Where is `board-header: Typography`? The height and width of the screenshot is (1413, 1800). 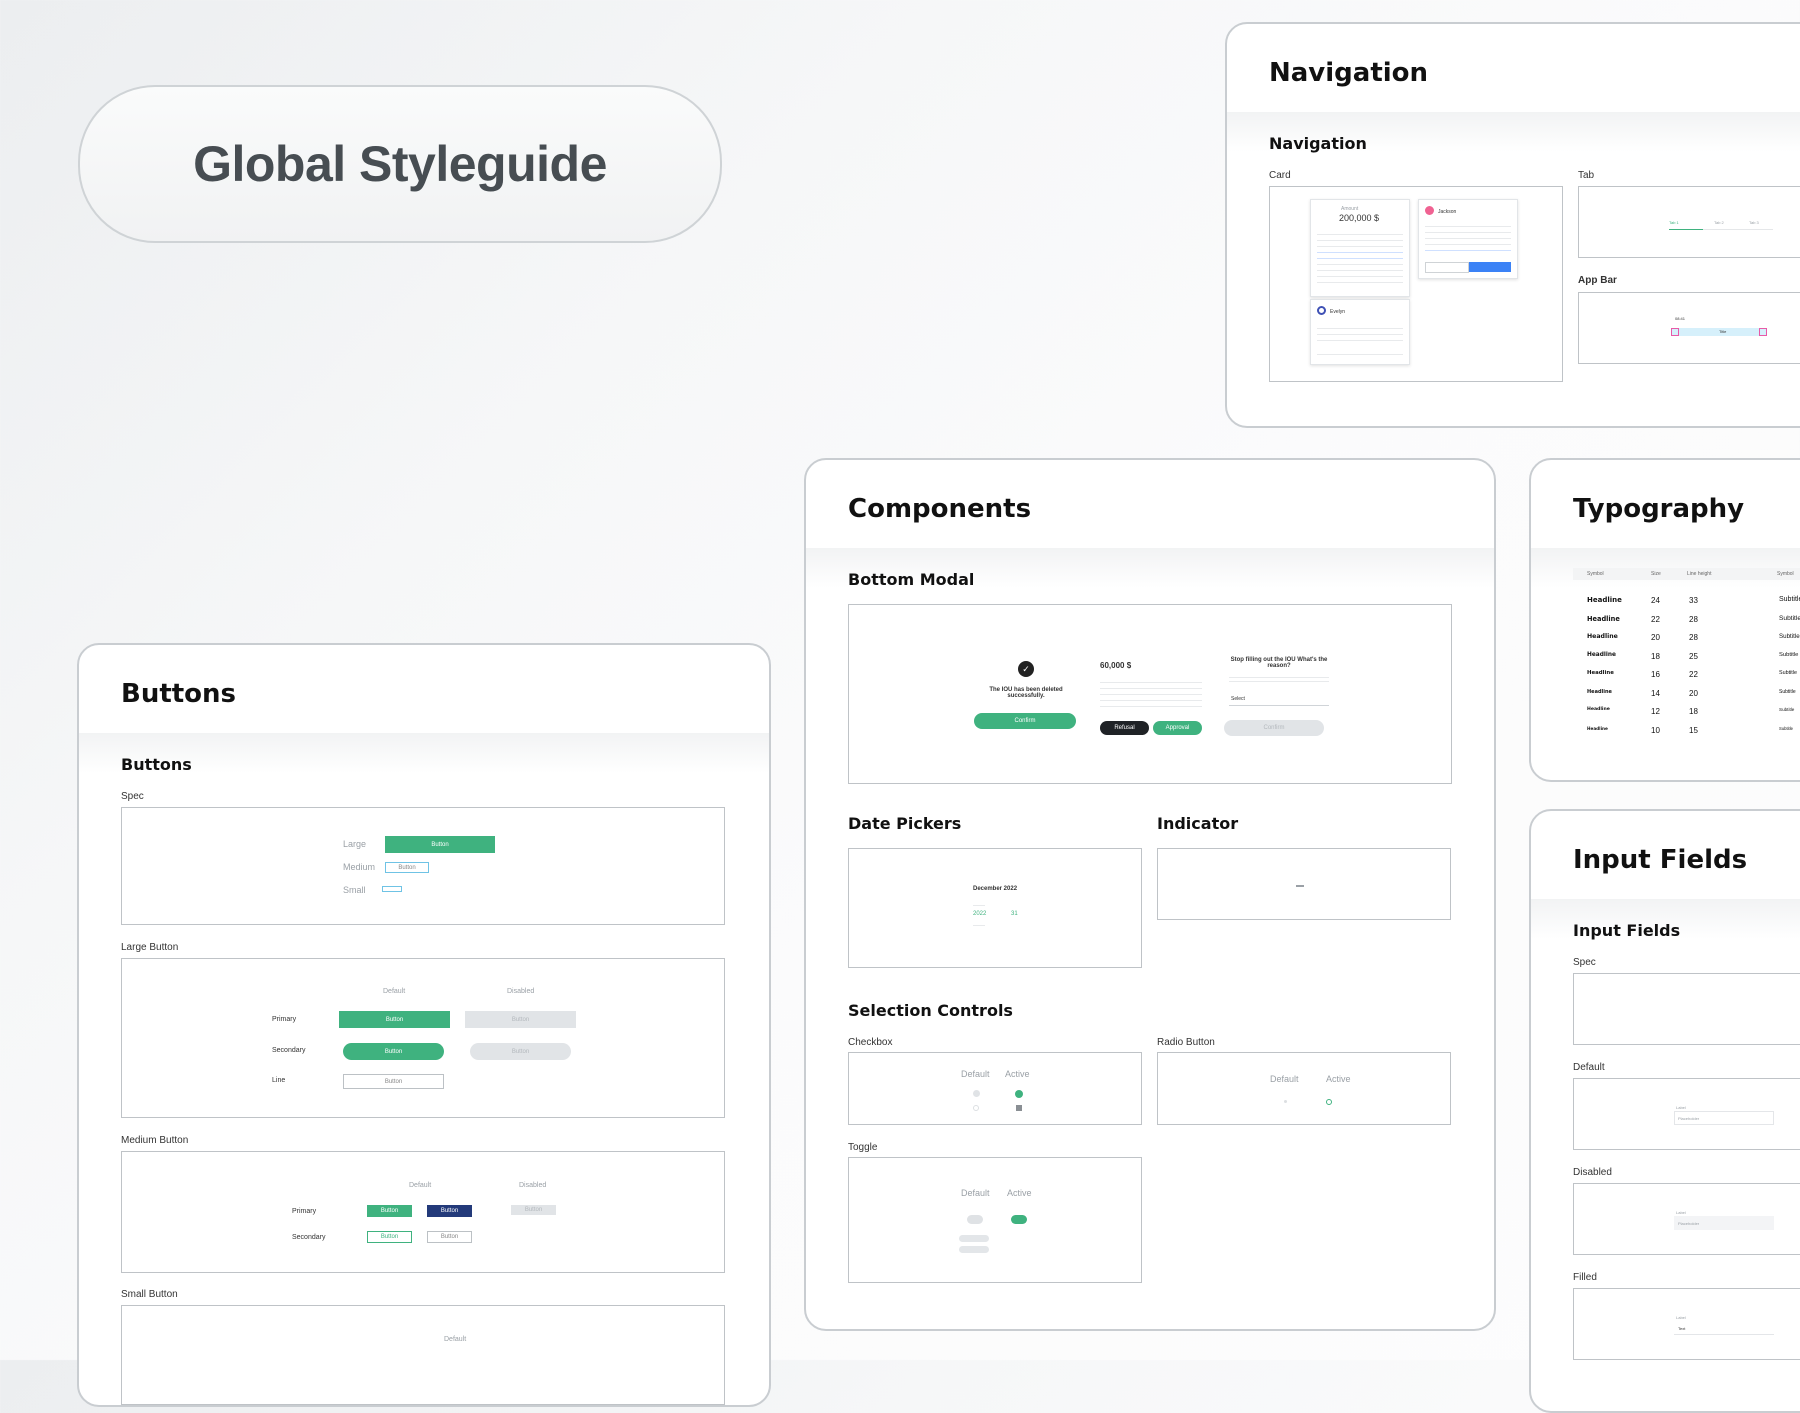
board-header: Typography is located at coordinates (1659, 509).